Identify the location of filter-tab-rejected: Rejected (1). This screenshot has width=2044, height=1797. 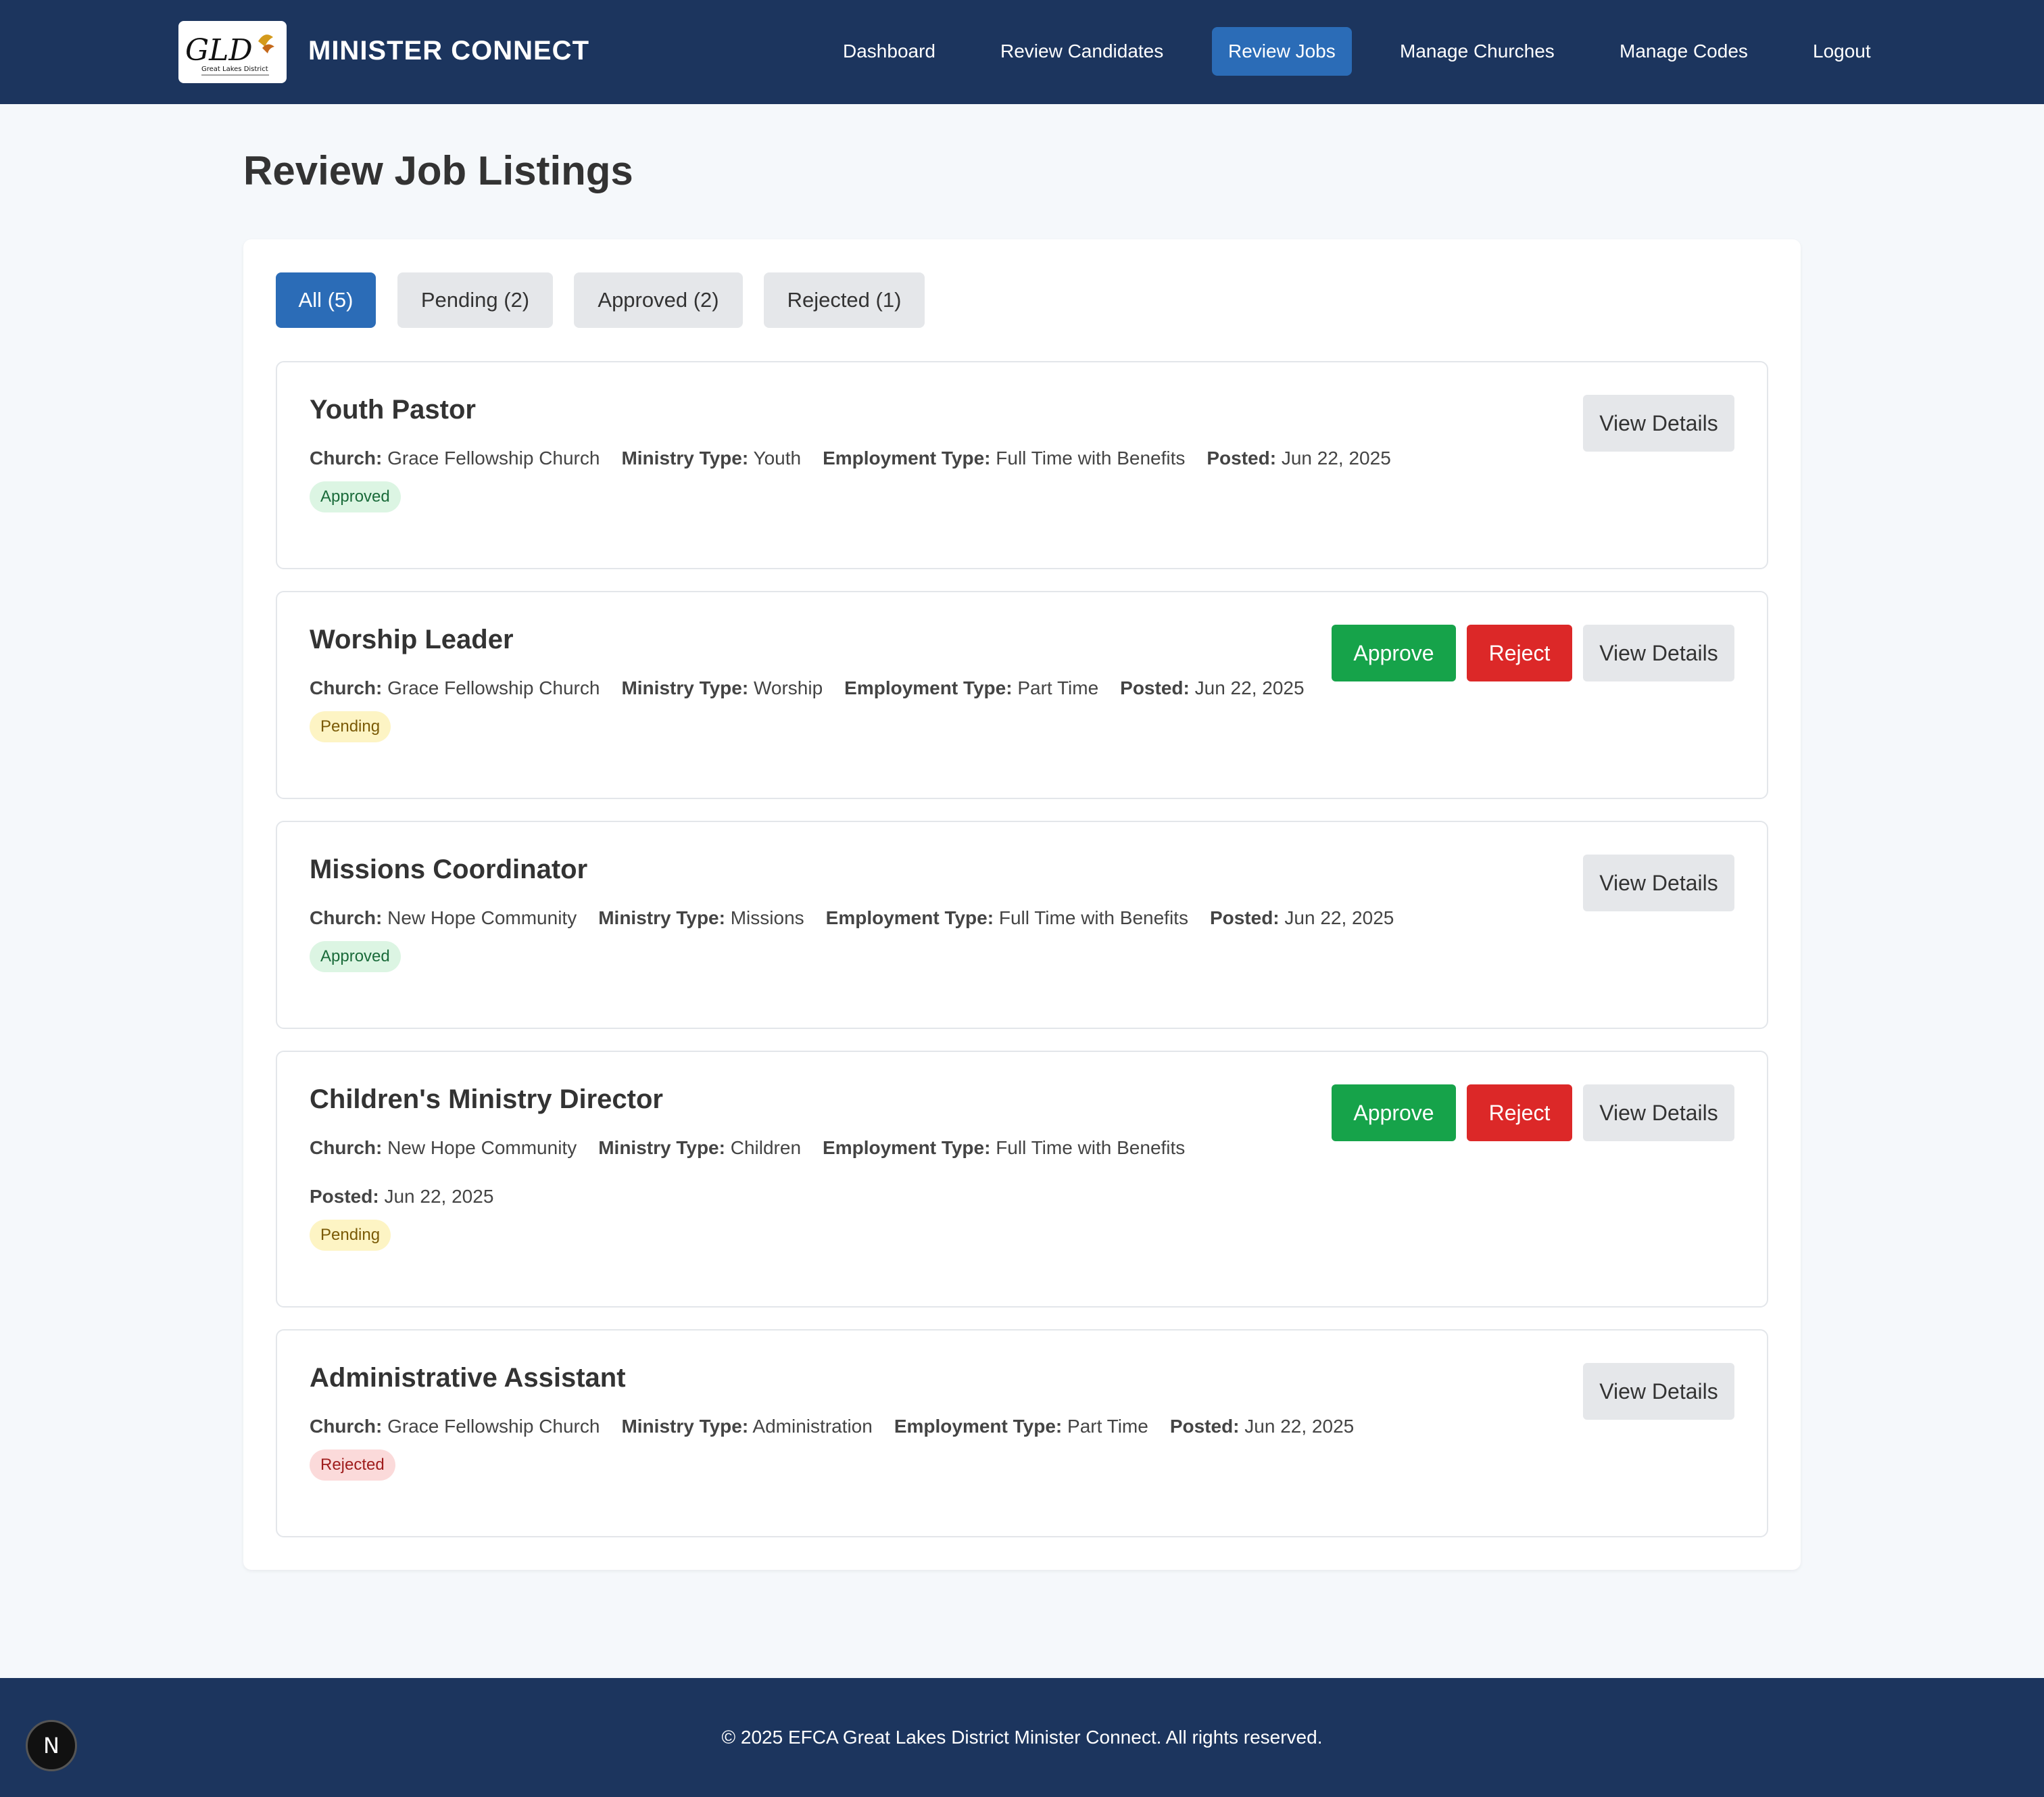
(844, 300).